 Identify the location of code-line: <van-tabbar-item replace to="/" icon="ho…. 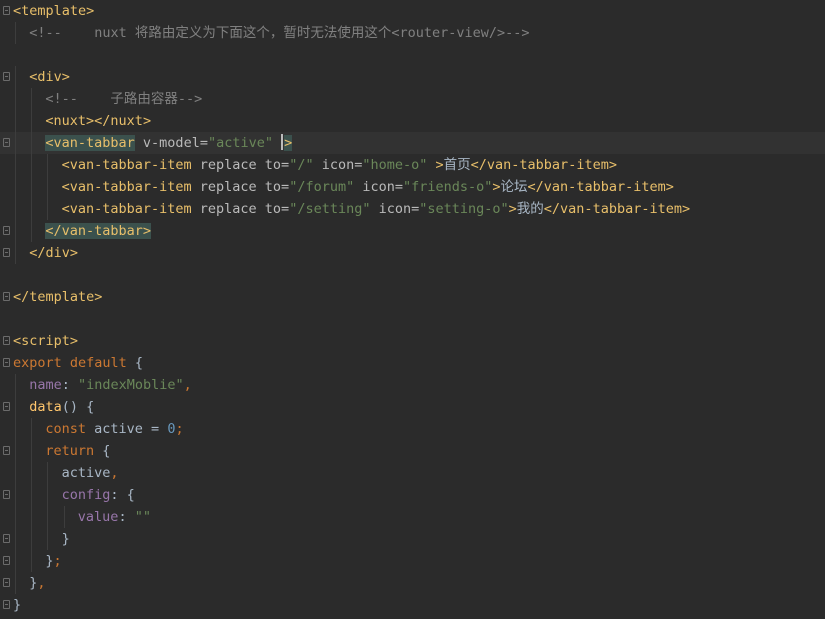
(412, 165).